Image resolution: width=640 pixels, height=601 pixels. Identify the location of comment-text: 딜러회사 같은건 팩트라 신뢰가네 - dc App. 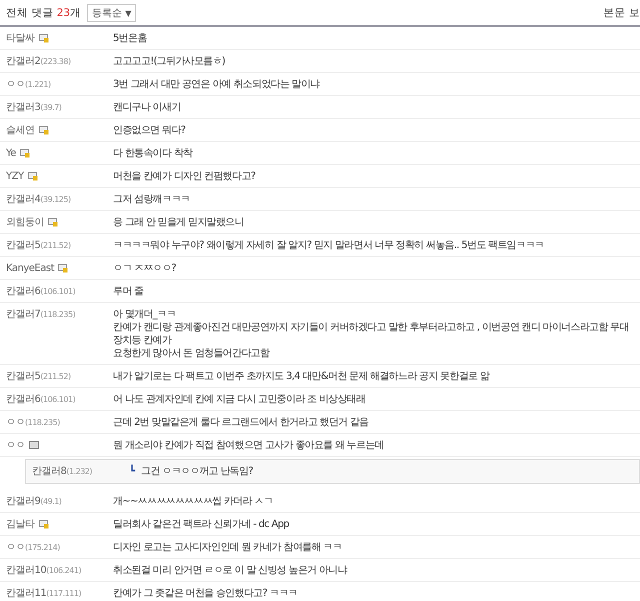
(201, 524).